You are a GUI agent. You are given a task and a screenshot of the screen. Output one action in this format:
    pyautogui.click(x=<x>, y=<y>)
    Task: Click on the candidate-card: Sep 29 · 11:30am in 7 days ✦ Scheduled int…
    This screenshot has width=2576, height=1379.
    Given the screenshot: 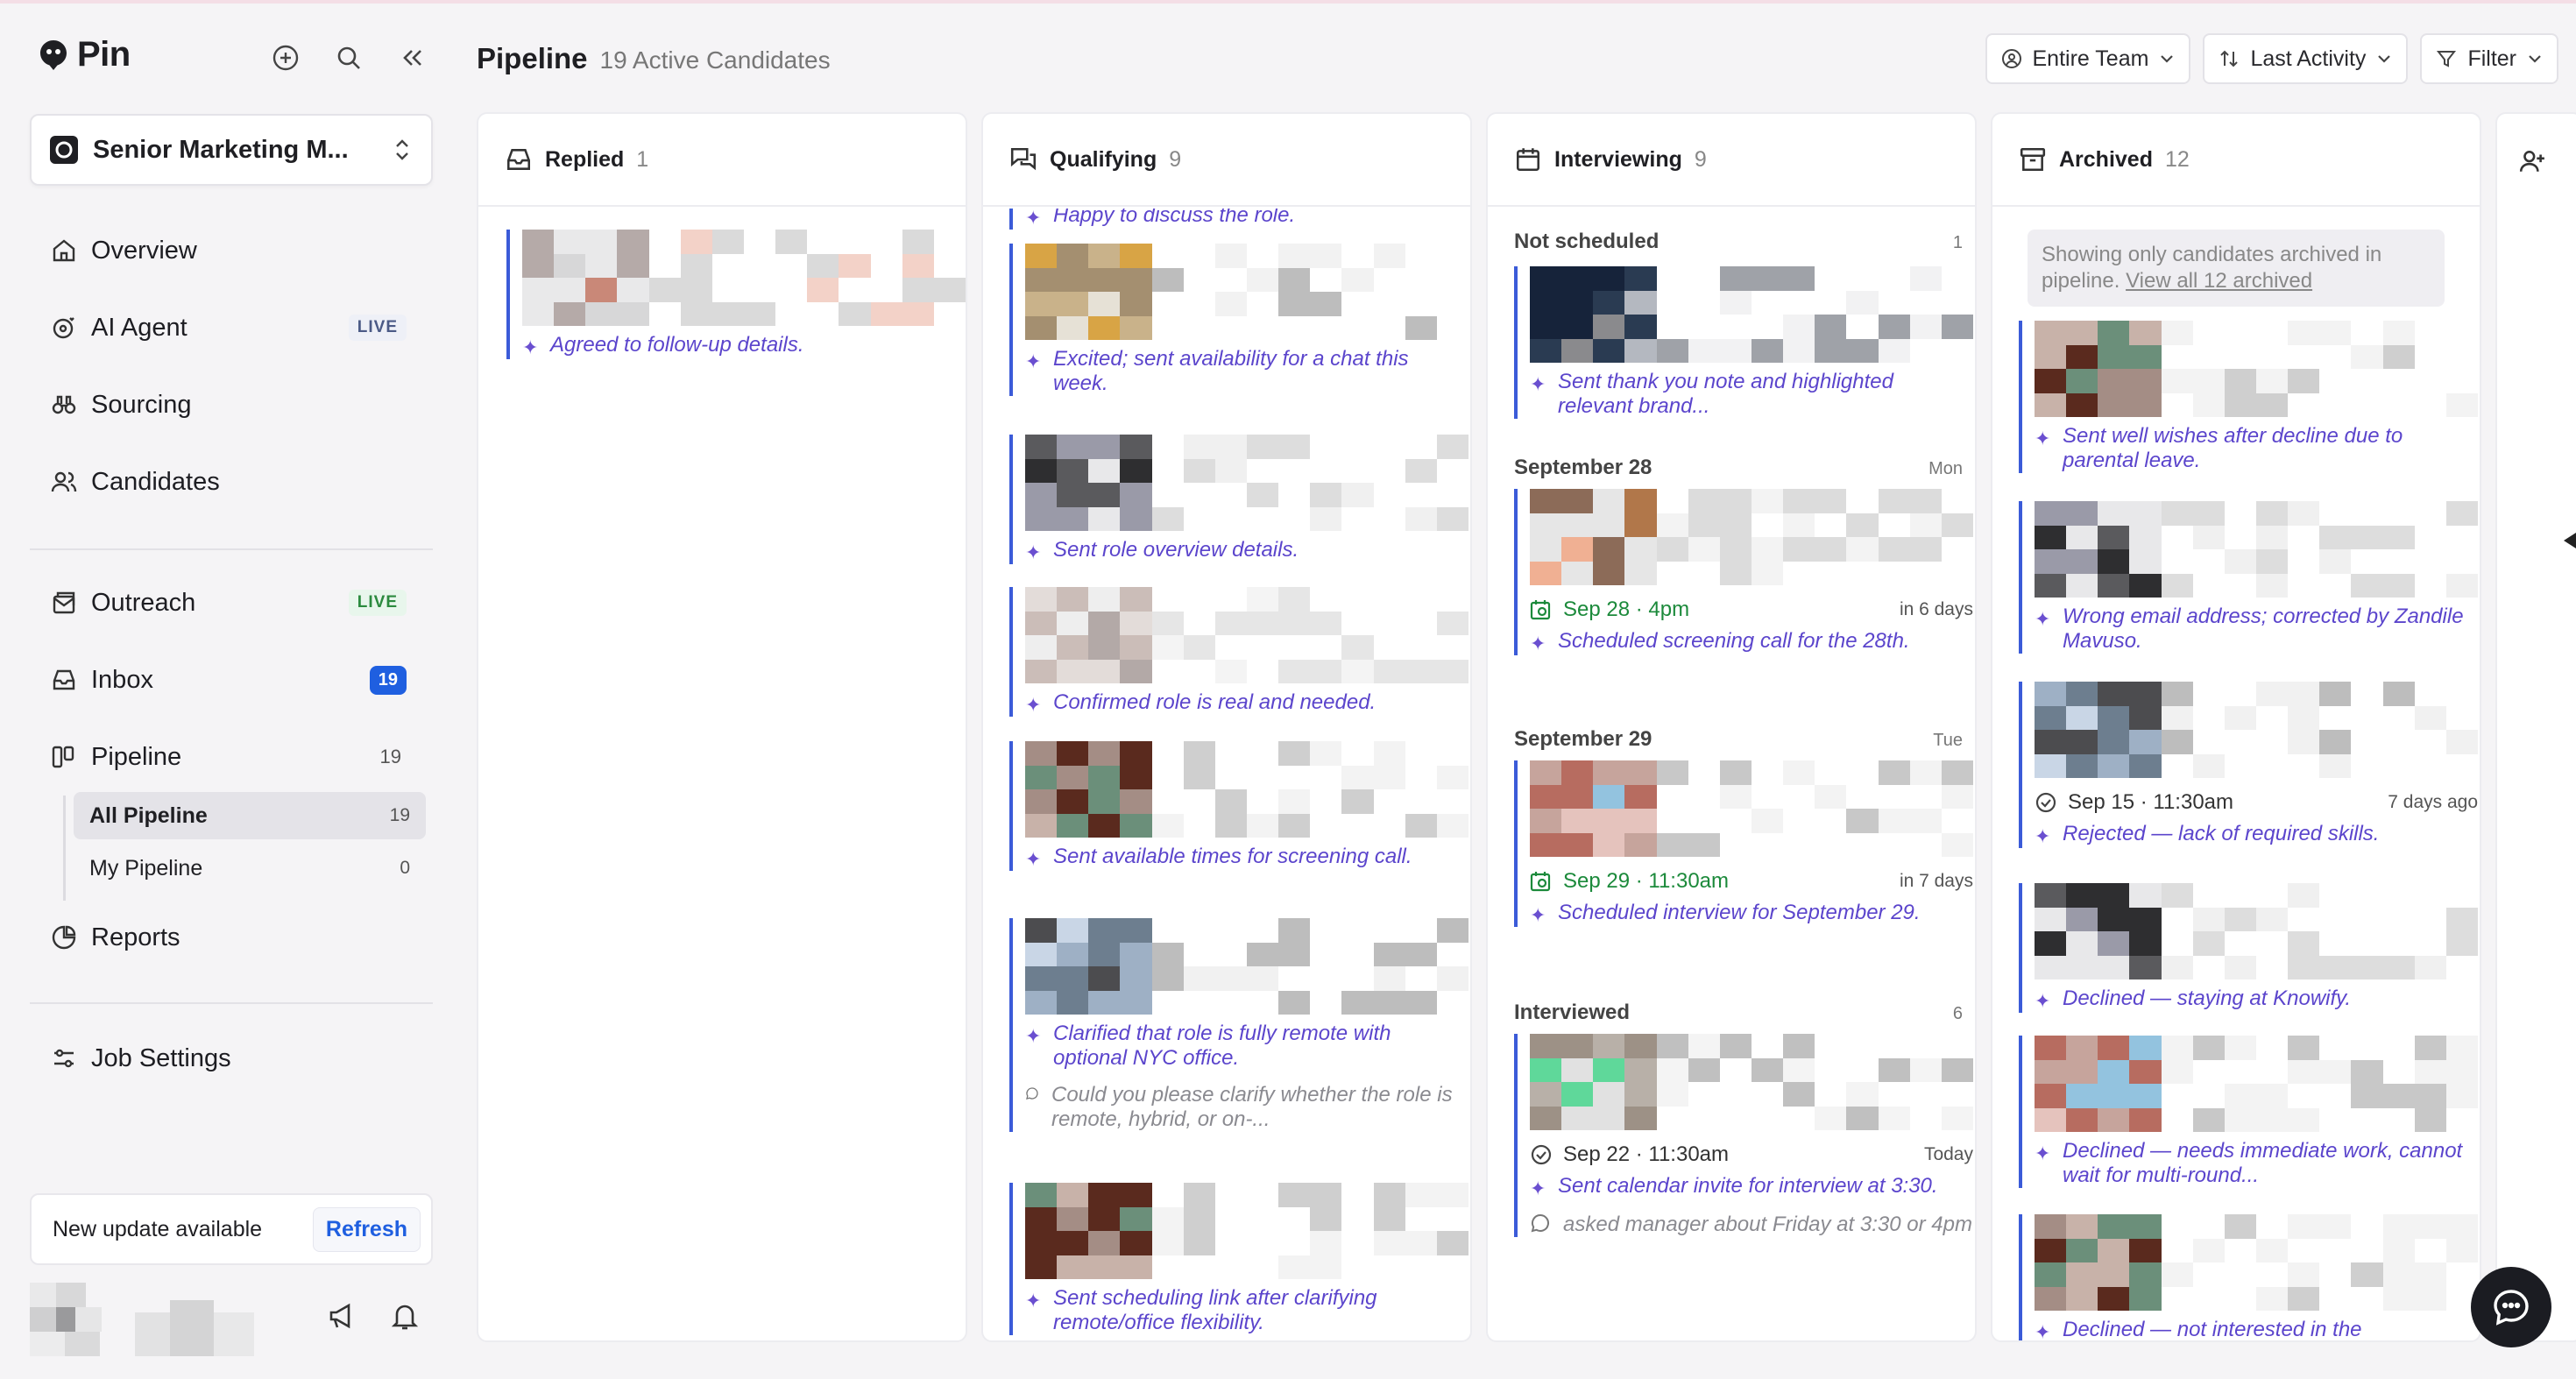 What is the action you would take?
    pyautogui.click(x=1743, y=843)
    